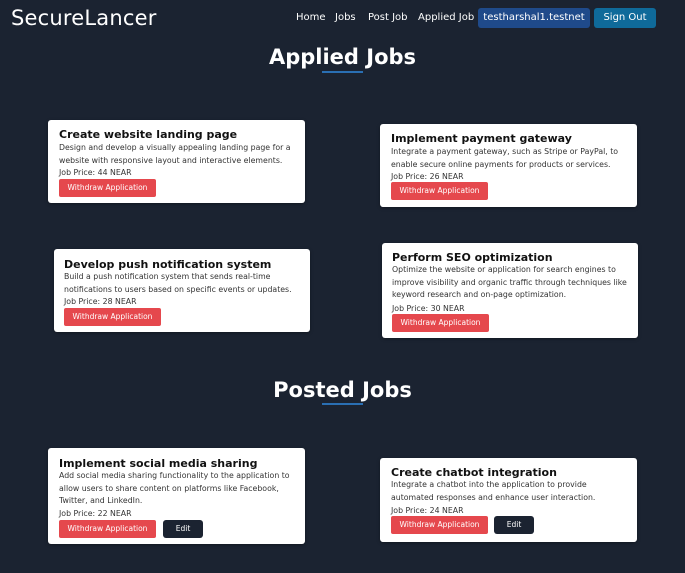  Describe the element at coordinates (148, 134) in the screenshot. I see `job-title: Create website landing page` at that location.